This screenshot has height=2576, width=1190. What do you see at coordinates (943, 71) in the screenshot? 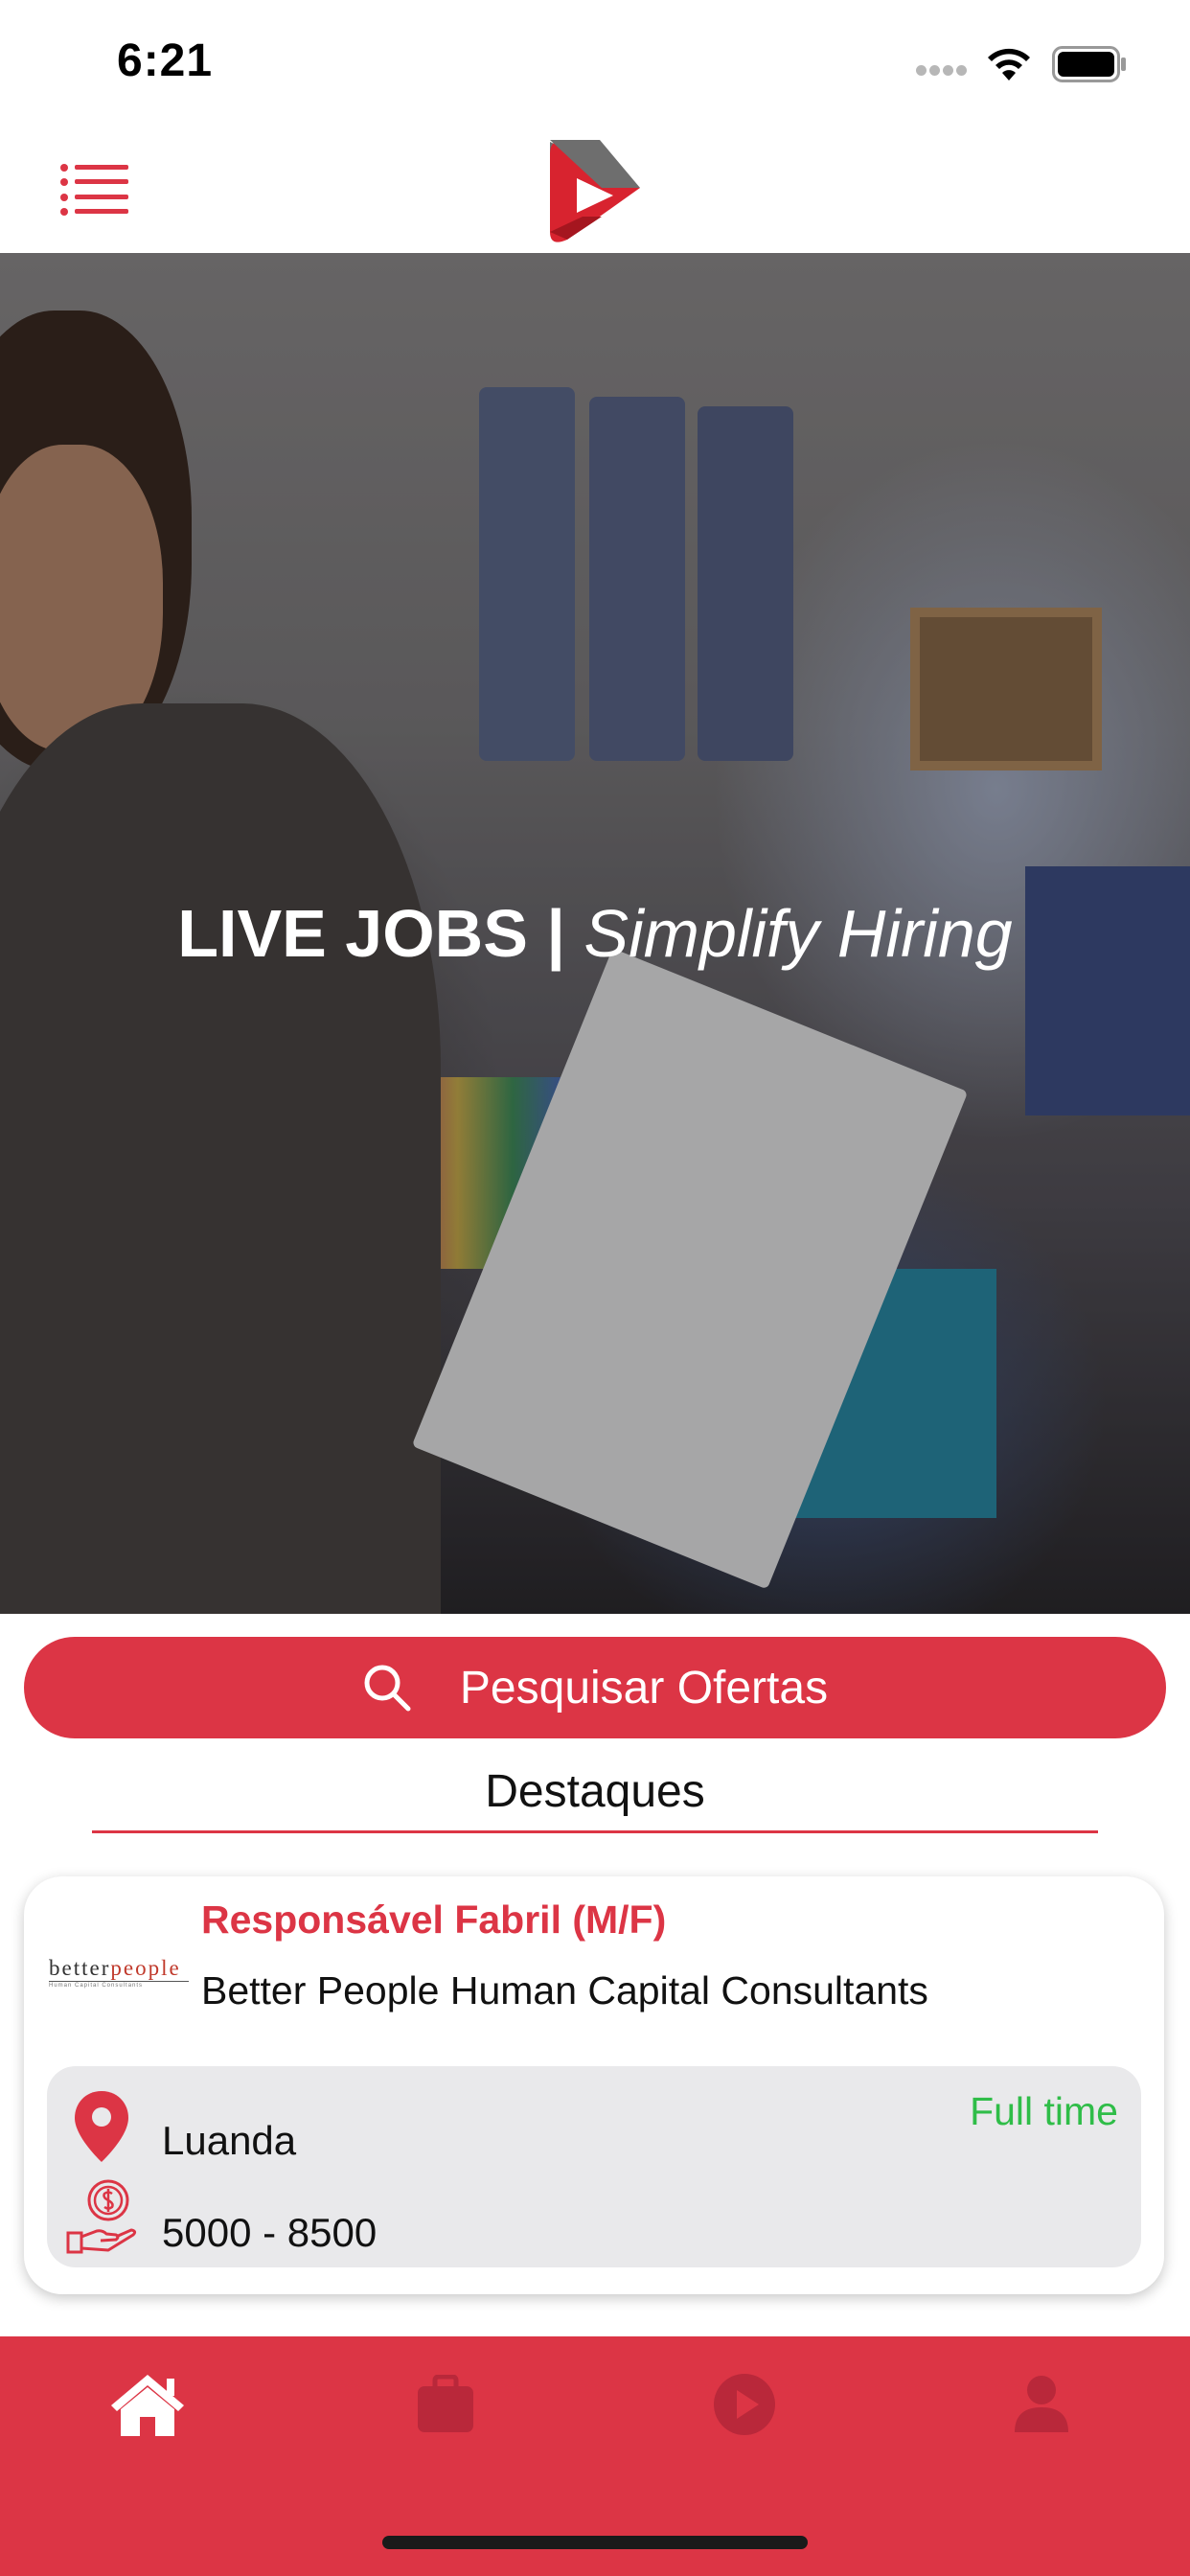
I see `signal-icon` at bounding box center [943, 71].